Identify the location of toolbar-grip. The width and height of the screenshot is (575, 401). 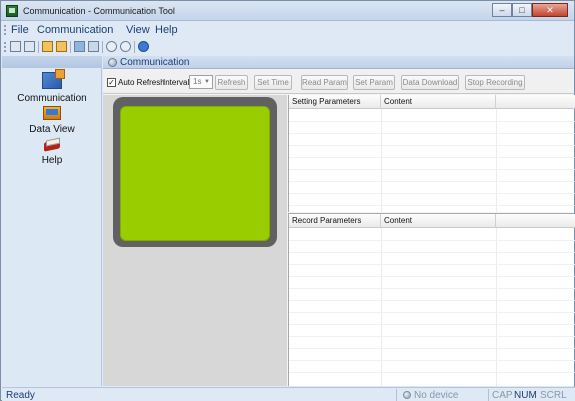
(5, 47).